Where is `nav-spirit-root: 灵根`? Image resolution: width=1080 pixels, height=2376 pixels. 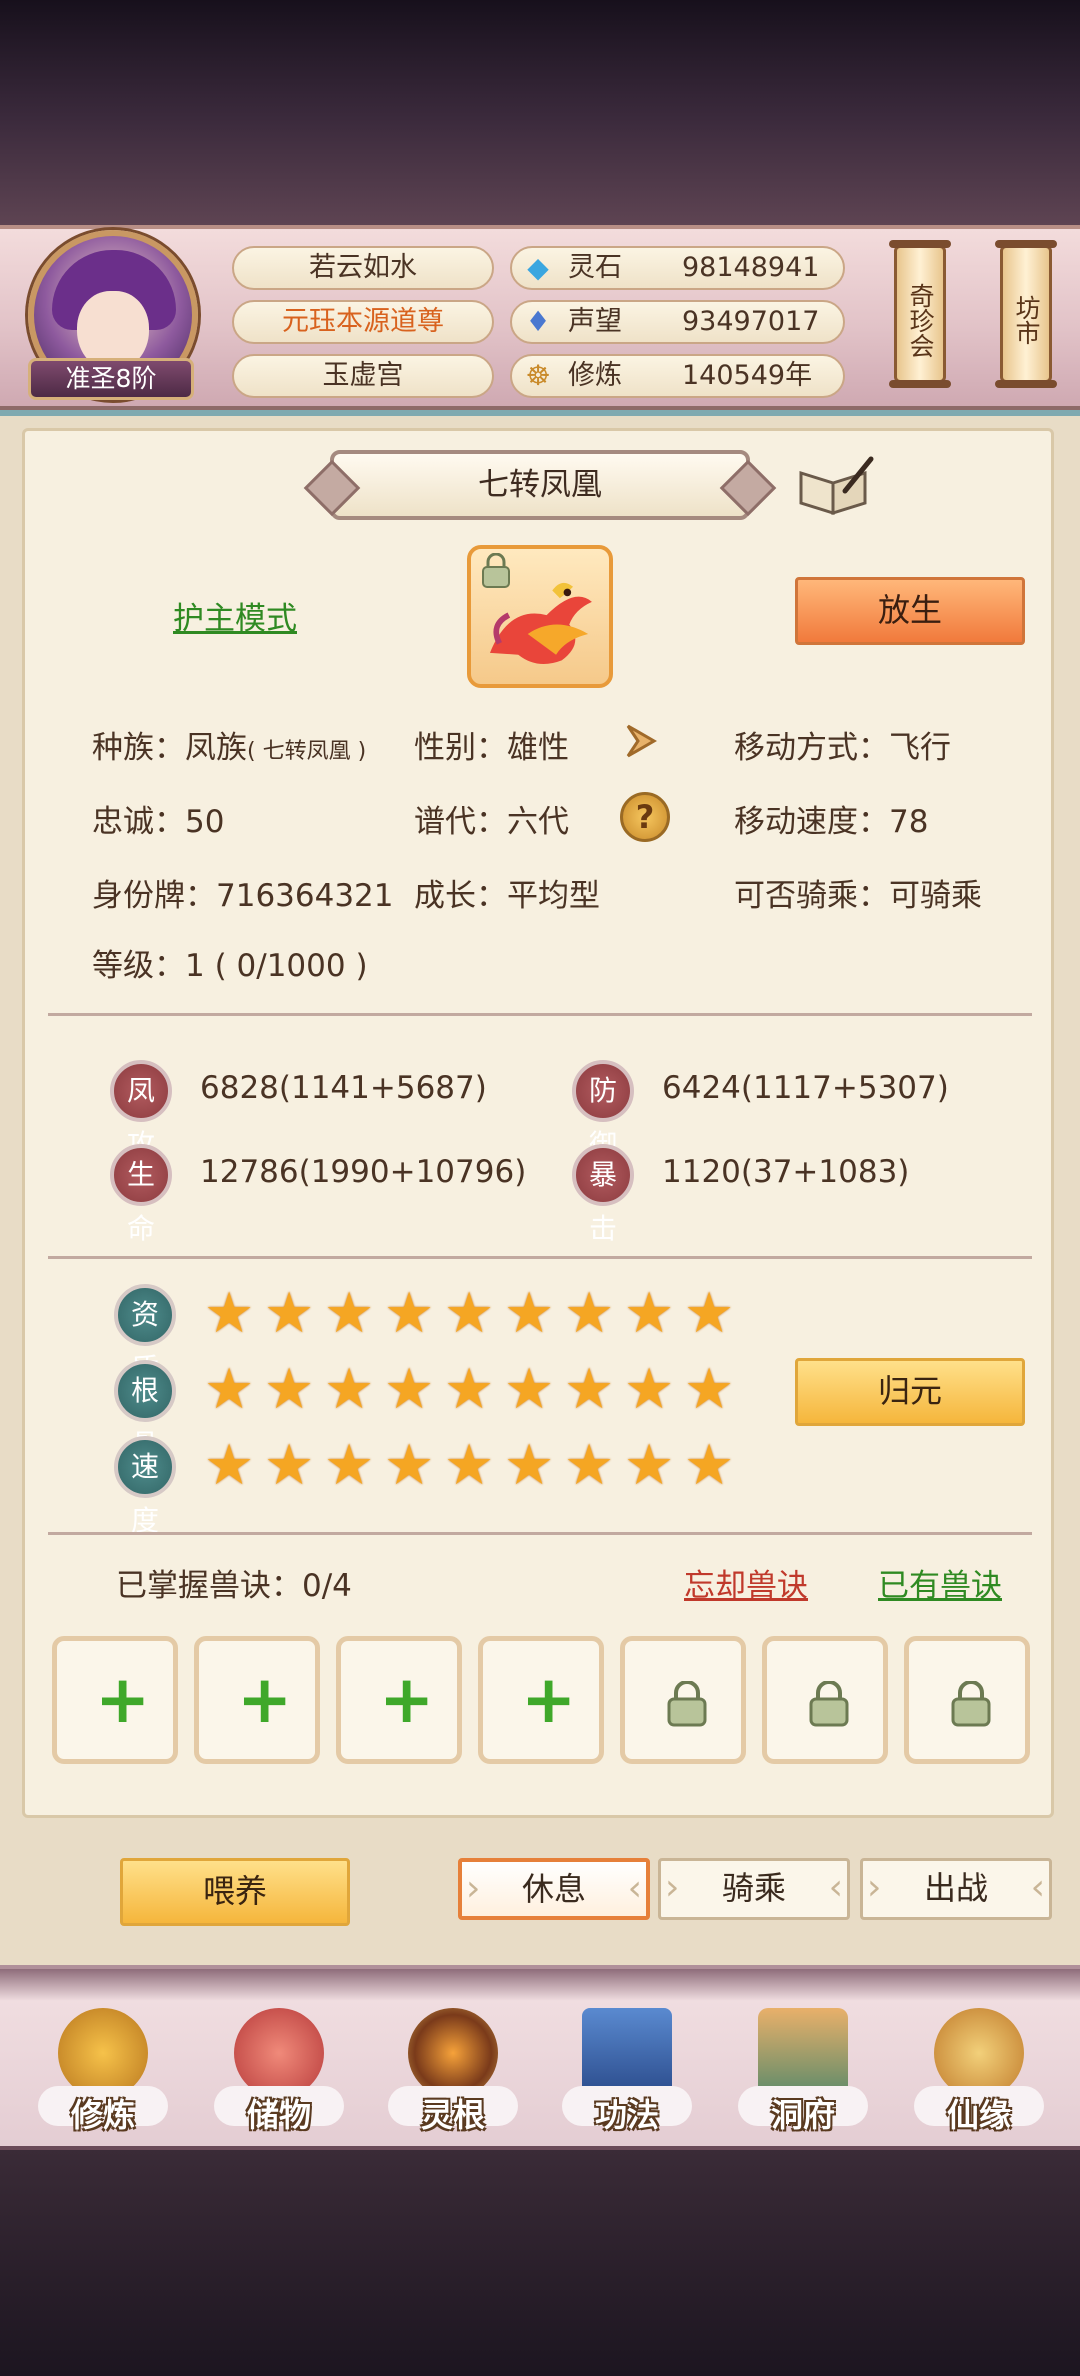 nav-spirit-root: 灵根 is located at coordinates (453, 2073).